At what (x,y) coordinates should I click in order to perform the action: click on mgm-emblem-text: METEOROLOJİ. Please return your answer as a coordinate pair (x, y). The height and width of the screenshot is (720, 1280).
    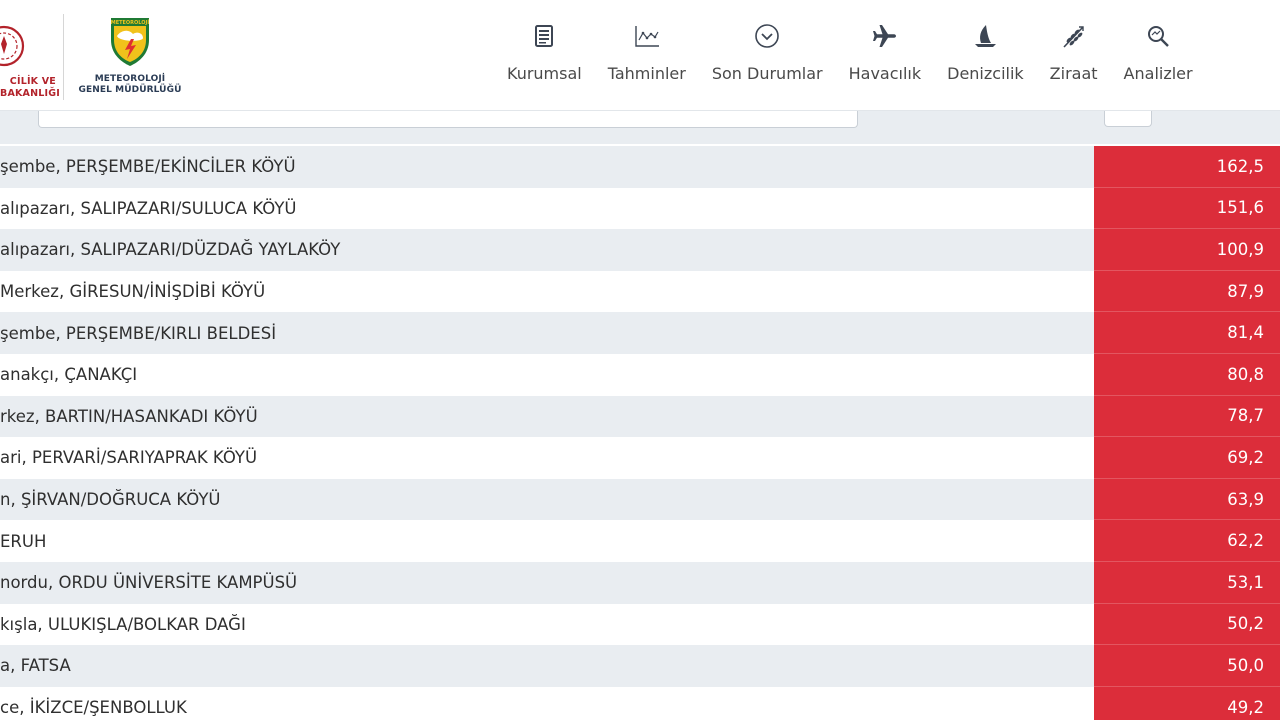
    Looking at the image, I should click on (130, 22).